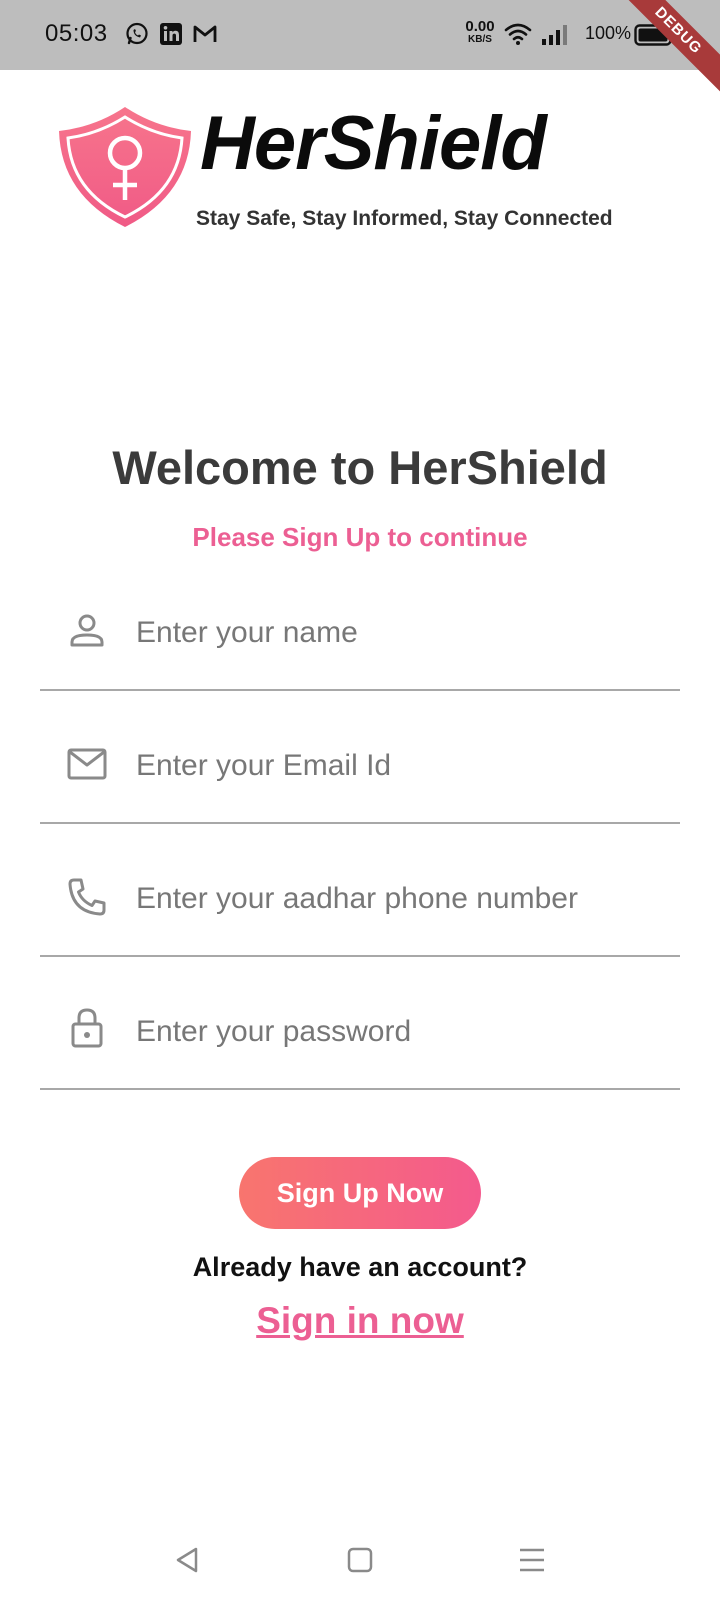  Describe the element at coordinates (554, 35) in the screenshot. I see `signal-icon` at that location.